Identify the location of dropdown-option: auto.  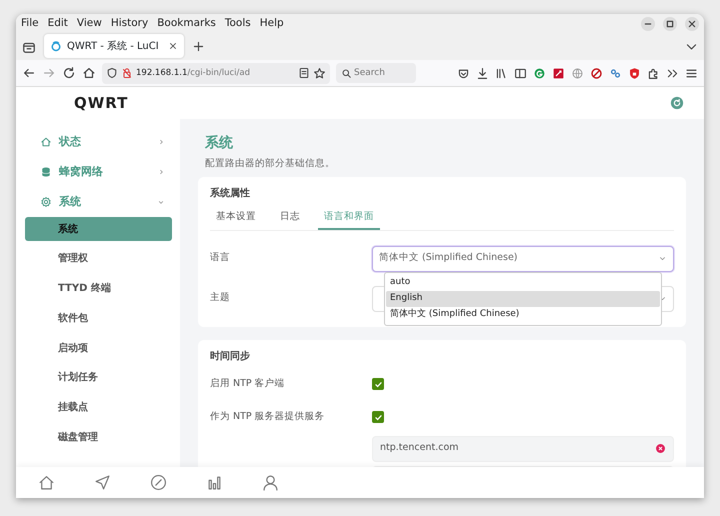
(523, 282).